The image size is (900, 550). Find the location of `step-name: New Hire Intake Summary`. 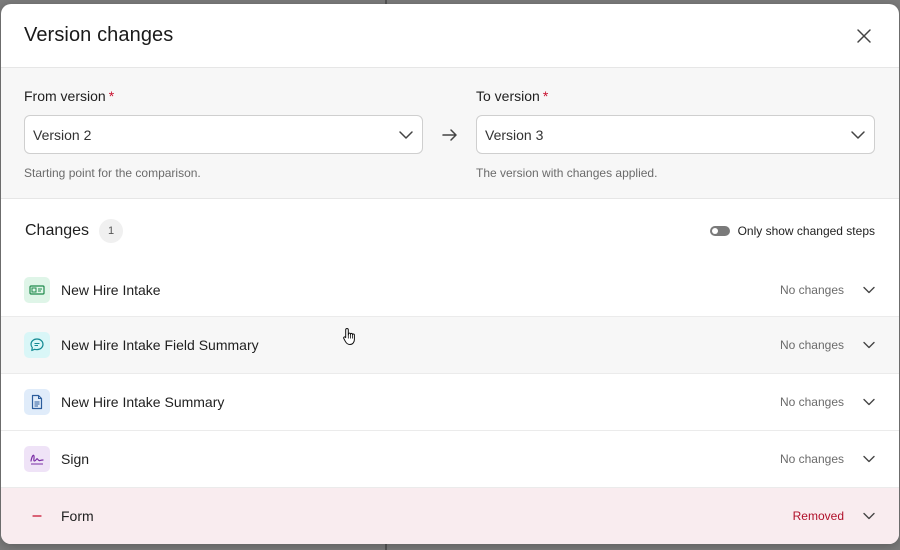

step-name: New Hire Intake Summary is located at coordinates (143, 402).